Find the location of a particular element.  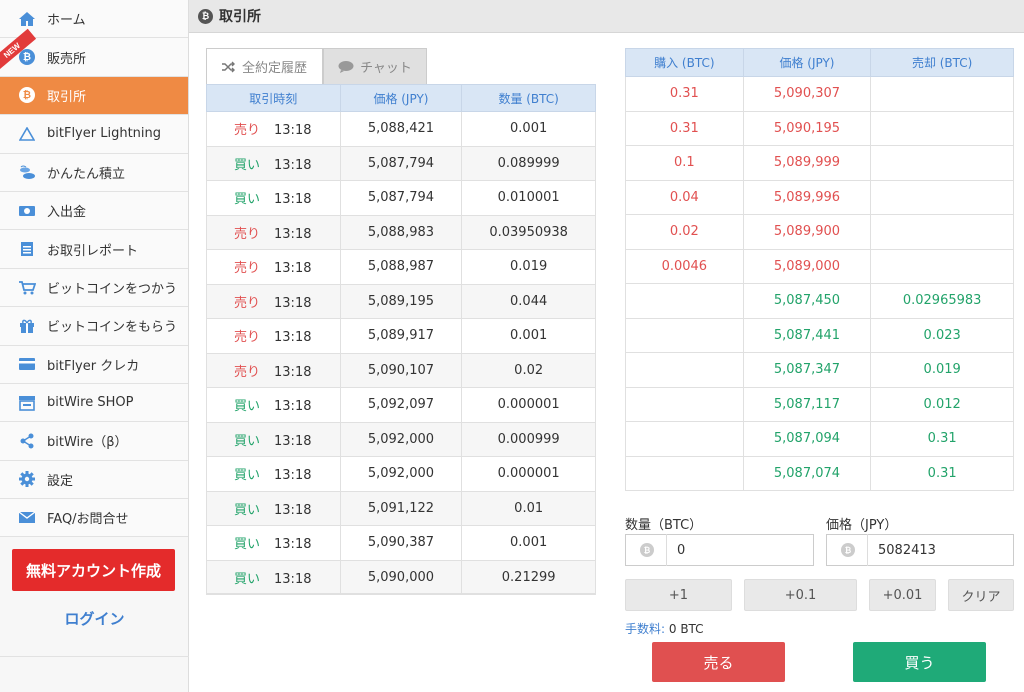

bid-row: 5,087,117 0.012 is located at coordinates (819, 404).